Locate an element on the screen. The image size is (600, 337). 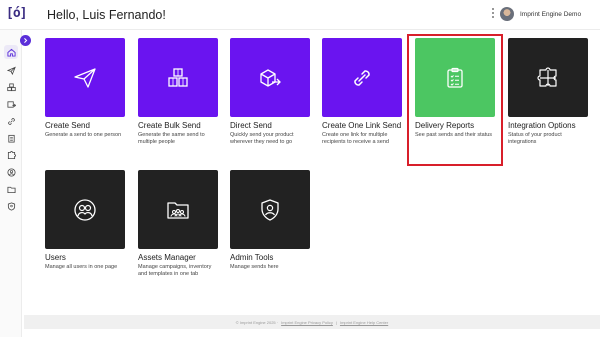
help-center-link: Imprint Engine Help Center is located at coordinates (364, 322).